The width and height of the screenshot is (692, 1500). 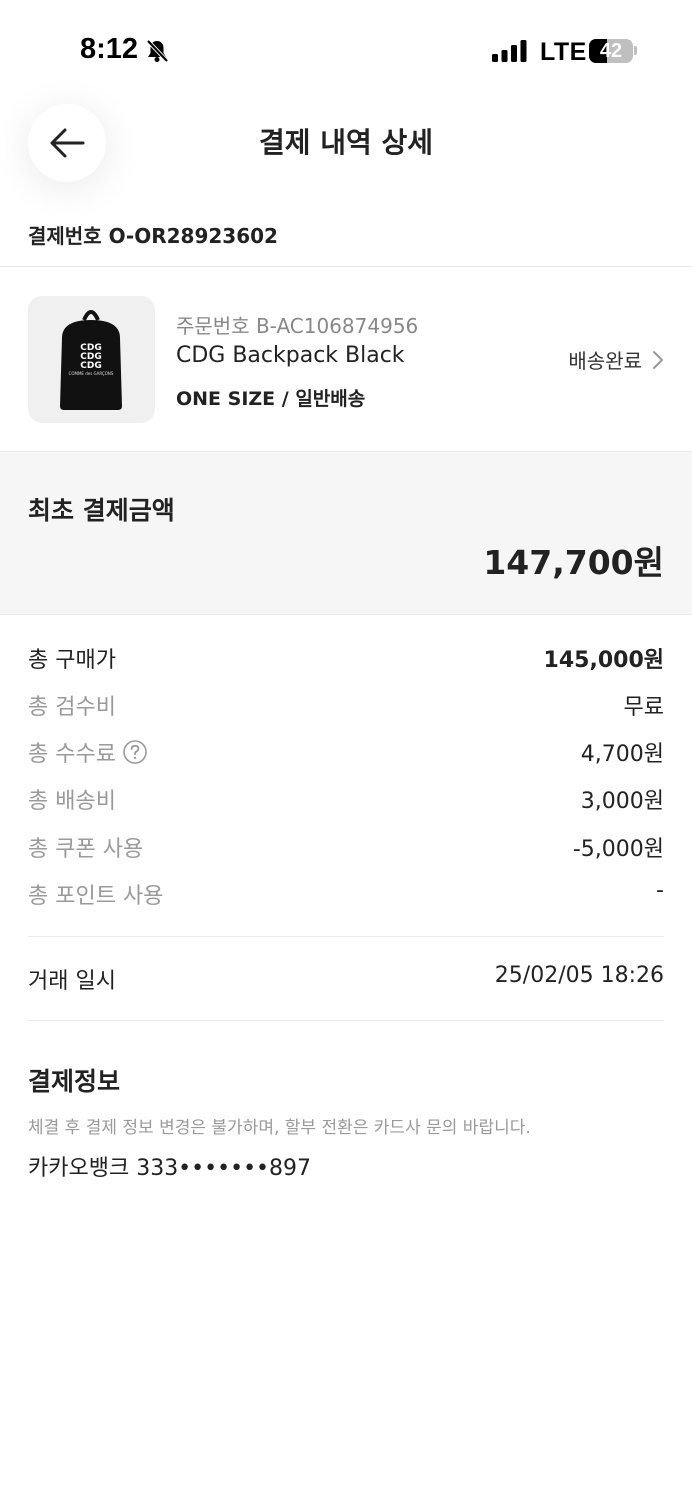 What do you see at coordinates (618, 849) in the screenshot?
I see `fee-value: -5,000원` at bounding box center [618, 849].